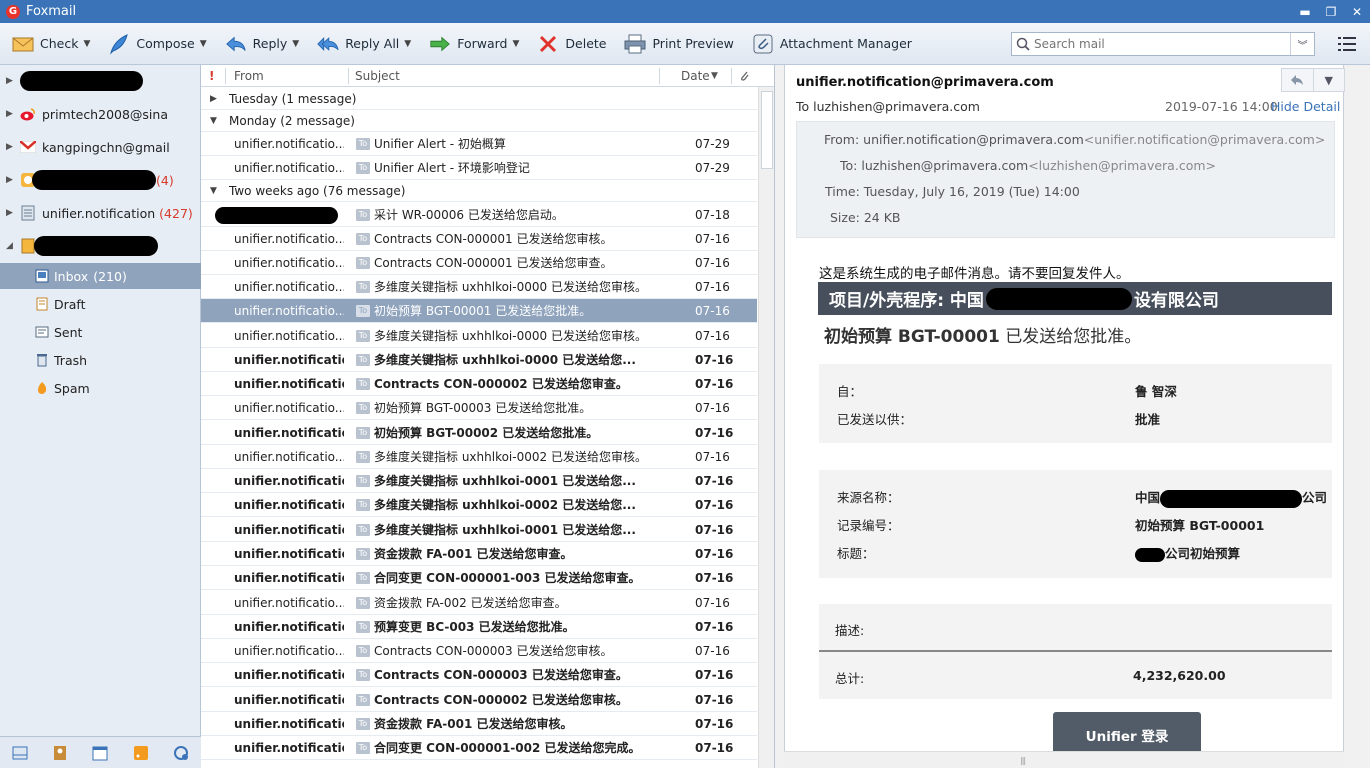 This screenshot has height=768, width=1370. Describe the element at coordinates (1331, 11) in the screenshot. I see `restore-icon: ❐` at that location.